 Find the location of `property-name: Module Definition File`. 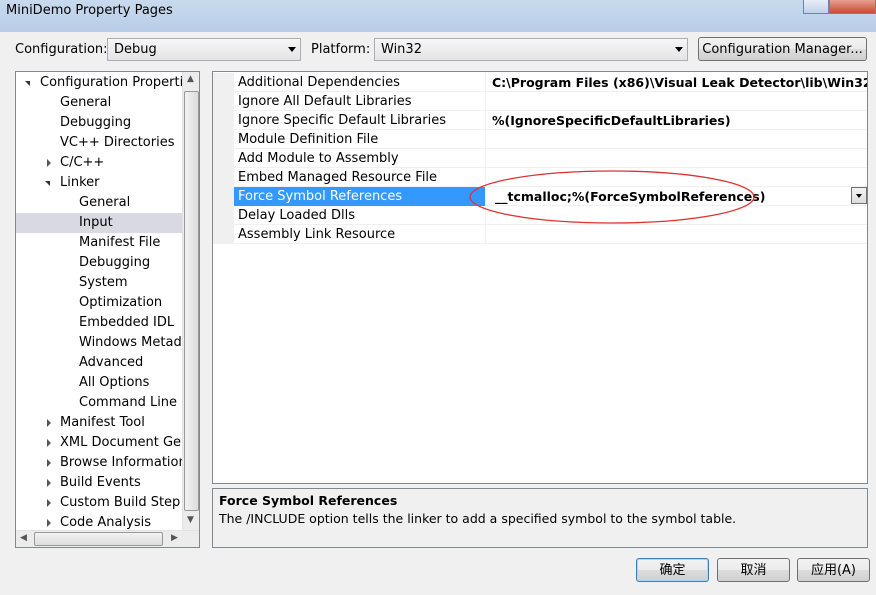

property-name: Module Definition File is located at coordinates (360, 139).